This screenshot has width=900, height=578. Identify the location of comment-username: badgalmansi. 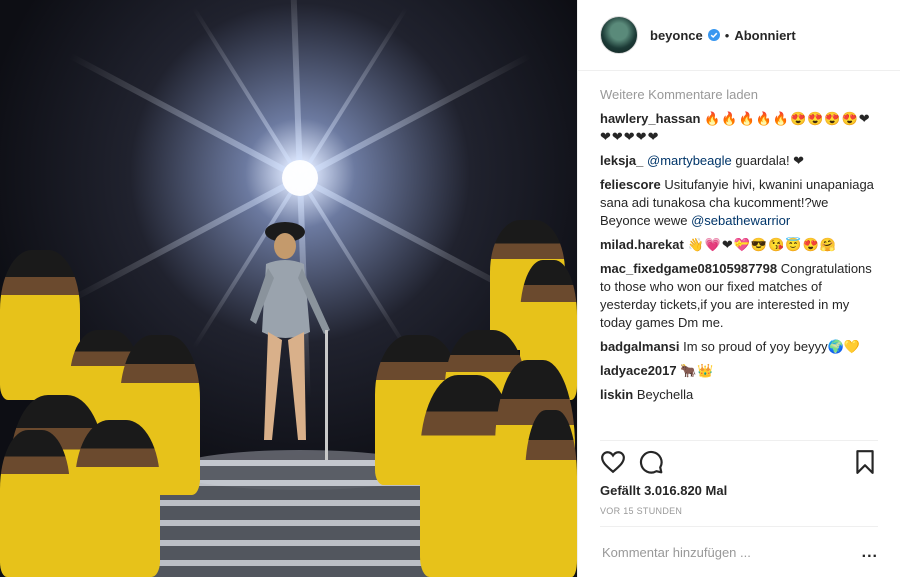
(639, 346).